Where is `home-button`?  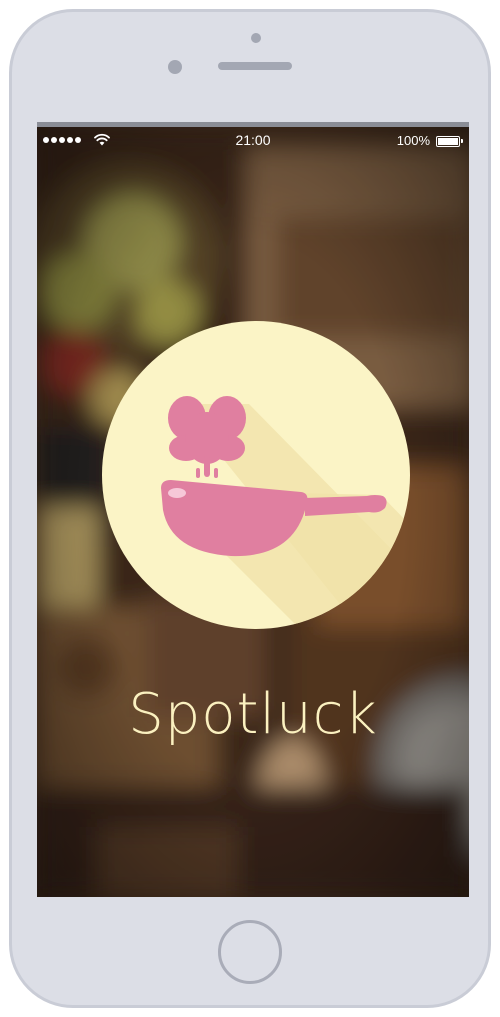 home-button is located at coordinates (250, 952).